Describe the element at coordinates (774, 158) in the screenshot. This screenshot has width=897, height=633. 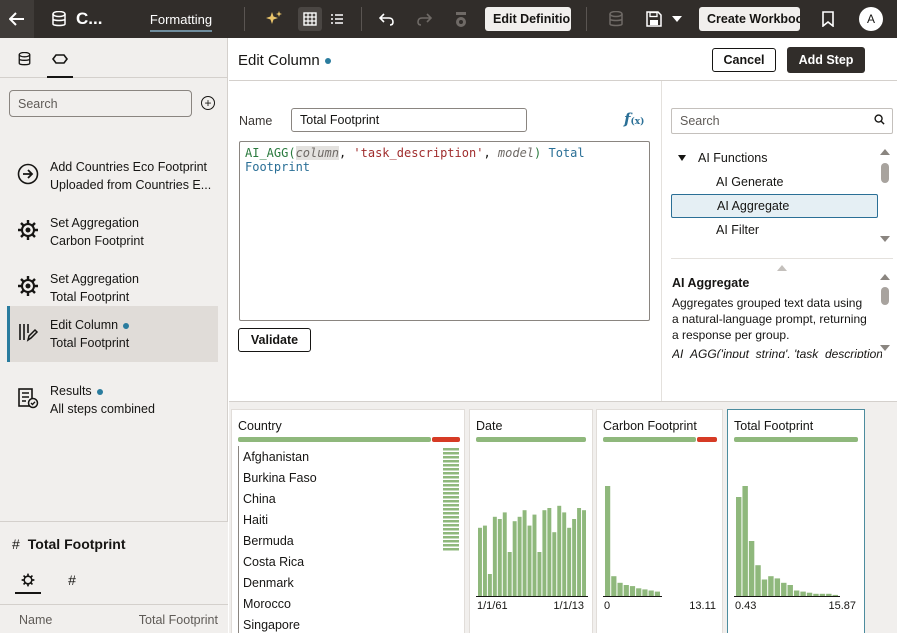
I see `function-group-ai: AI Functions` at that location.